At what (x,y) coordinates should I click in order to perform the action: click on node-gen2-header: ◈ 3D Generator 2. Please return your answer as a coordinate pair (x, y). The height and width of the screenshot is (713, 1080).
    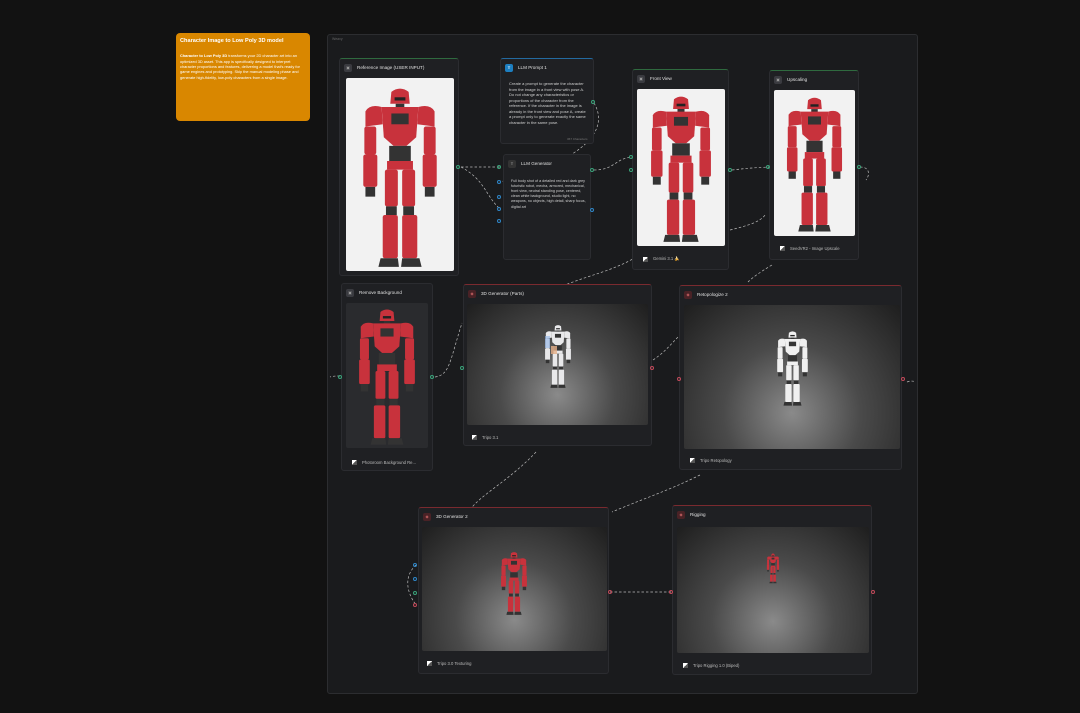
    Looking at the image, I should click on (445, 516).